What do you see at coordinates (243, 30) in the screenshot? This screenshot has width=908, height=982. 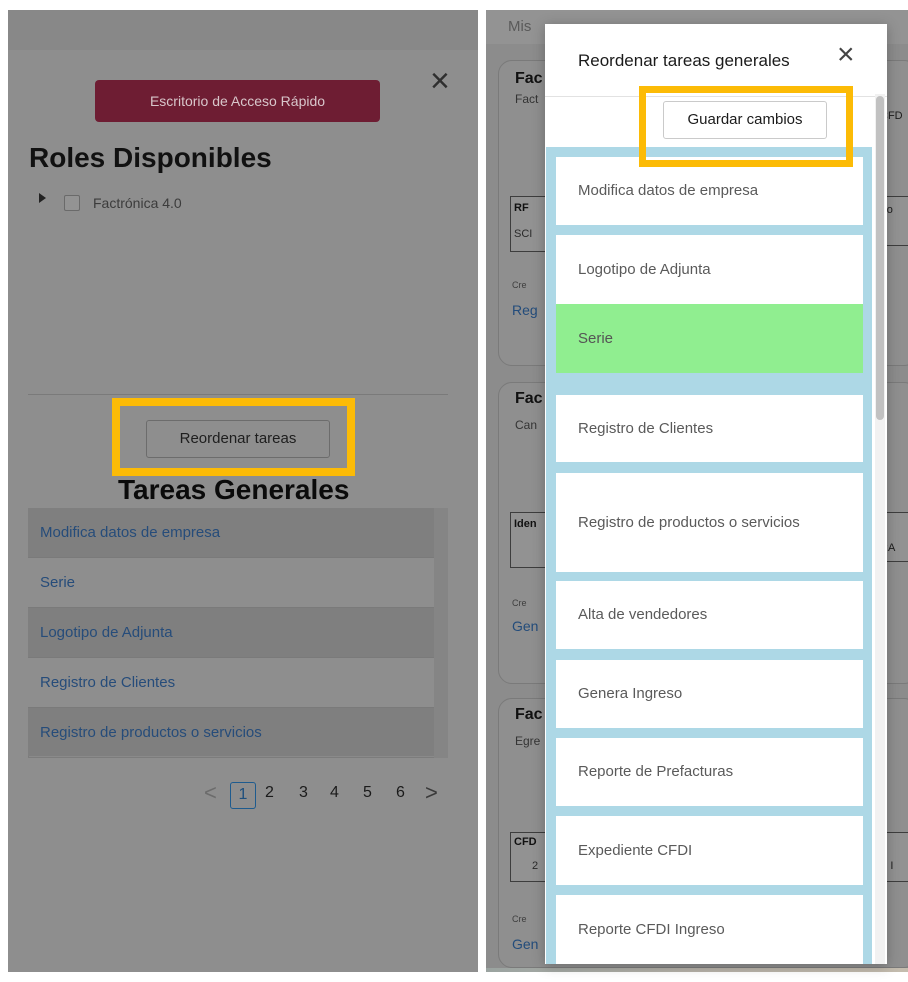 I see `left-top-strip` at bounding box center [243, 30].